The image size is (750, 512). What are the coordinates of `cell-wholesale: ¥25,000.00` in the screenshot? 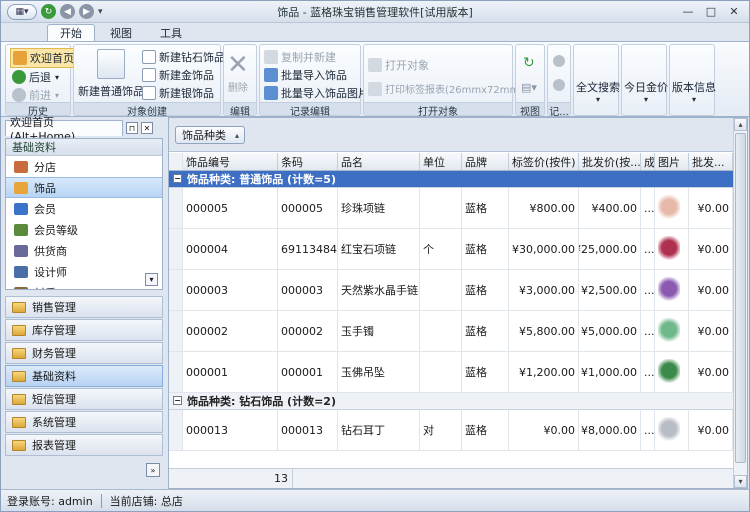 It's located at (610, 249).